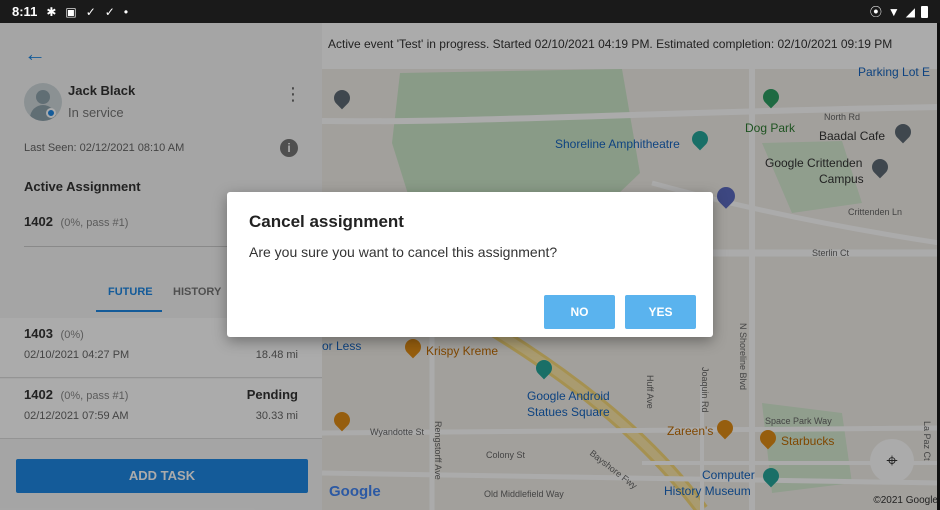  I want to click on status-bar-right: ⦿ ▼ ◢, so click(899, 11).